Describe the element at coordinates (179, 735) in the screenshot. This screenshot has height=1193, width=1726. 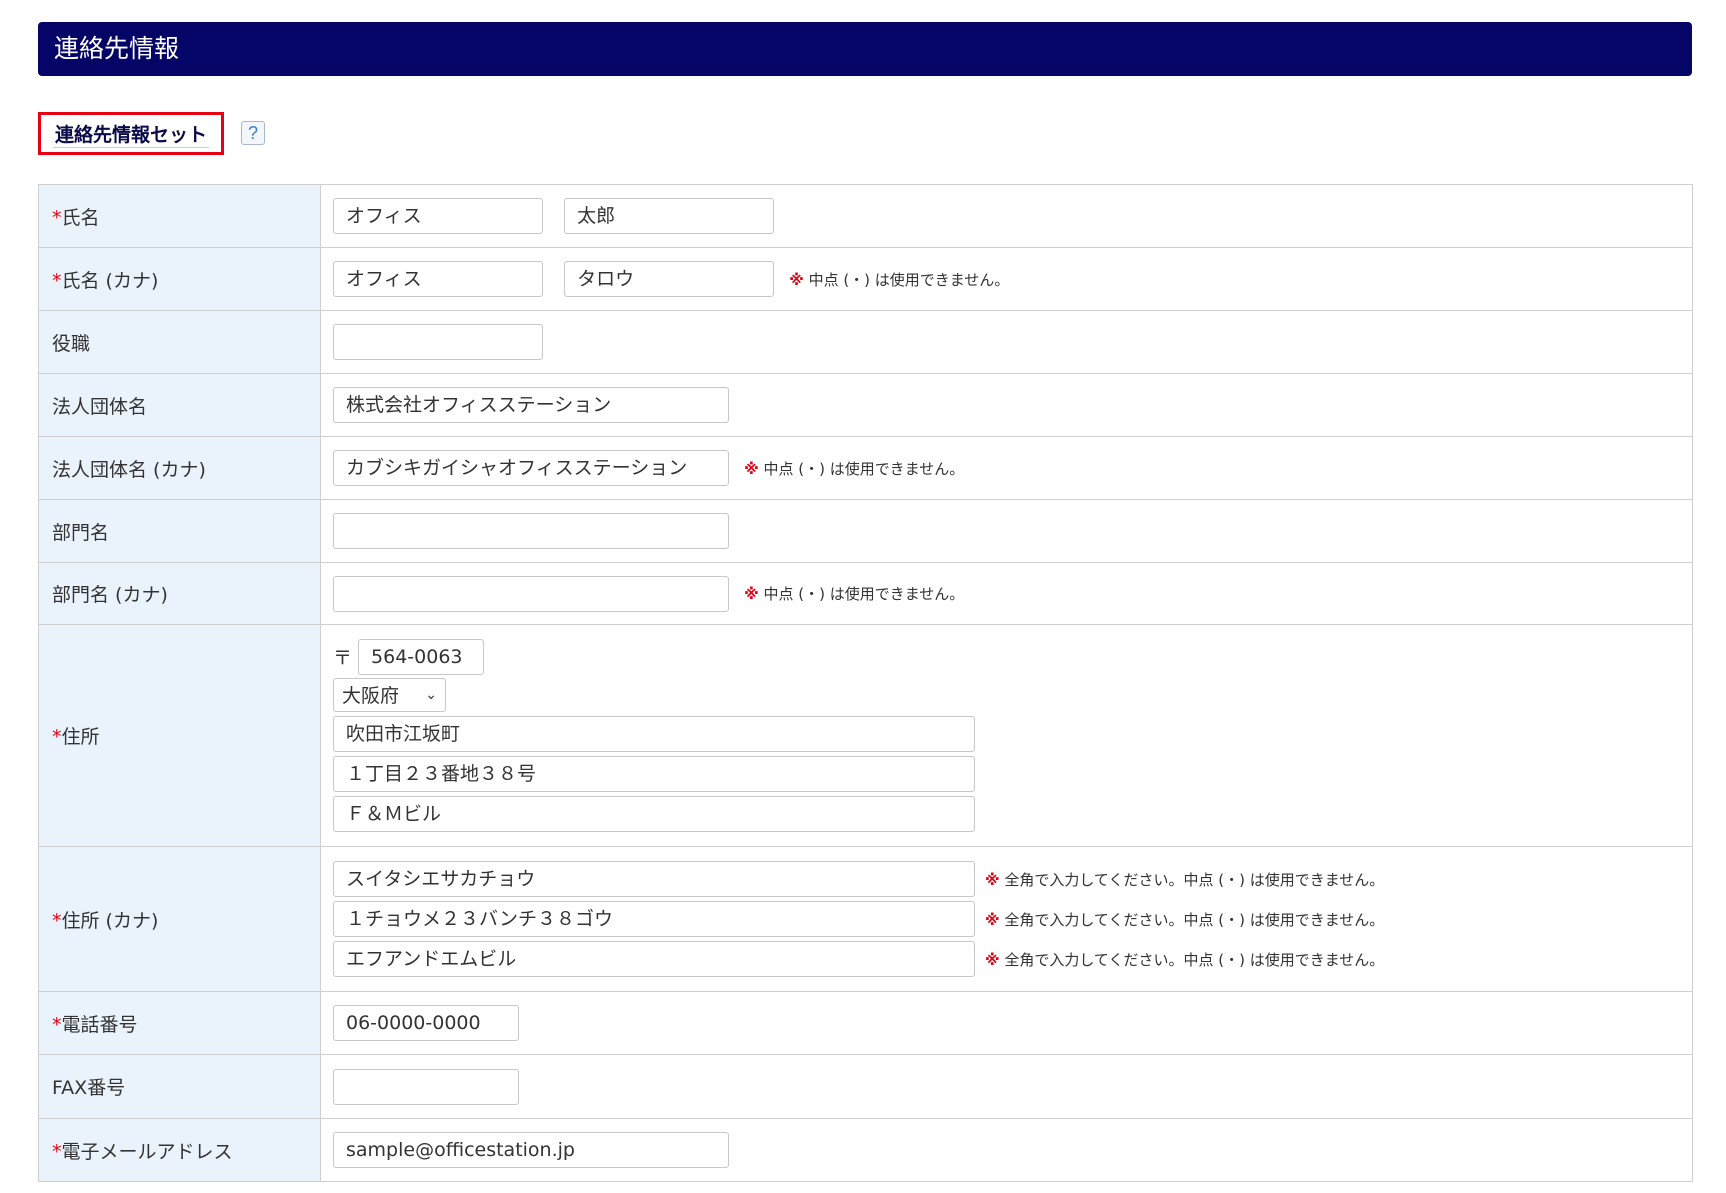
I see `label-address: *住所` at that location.